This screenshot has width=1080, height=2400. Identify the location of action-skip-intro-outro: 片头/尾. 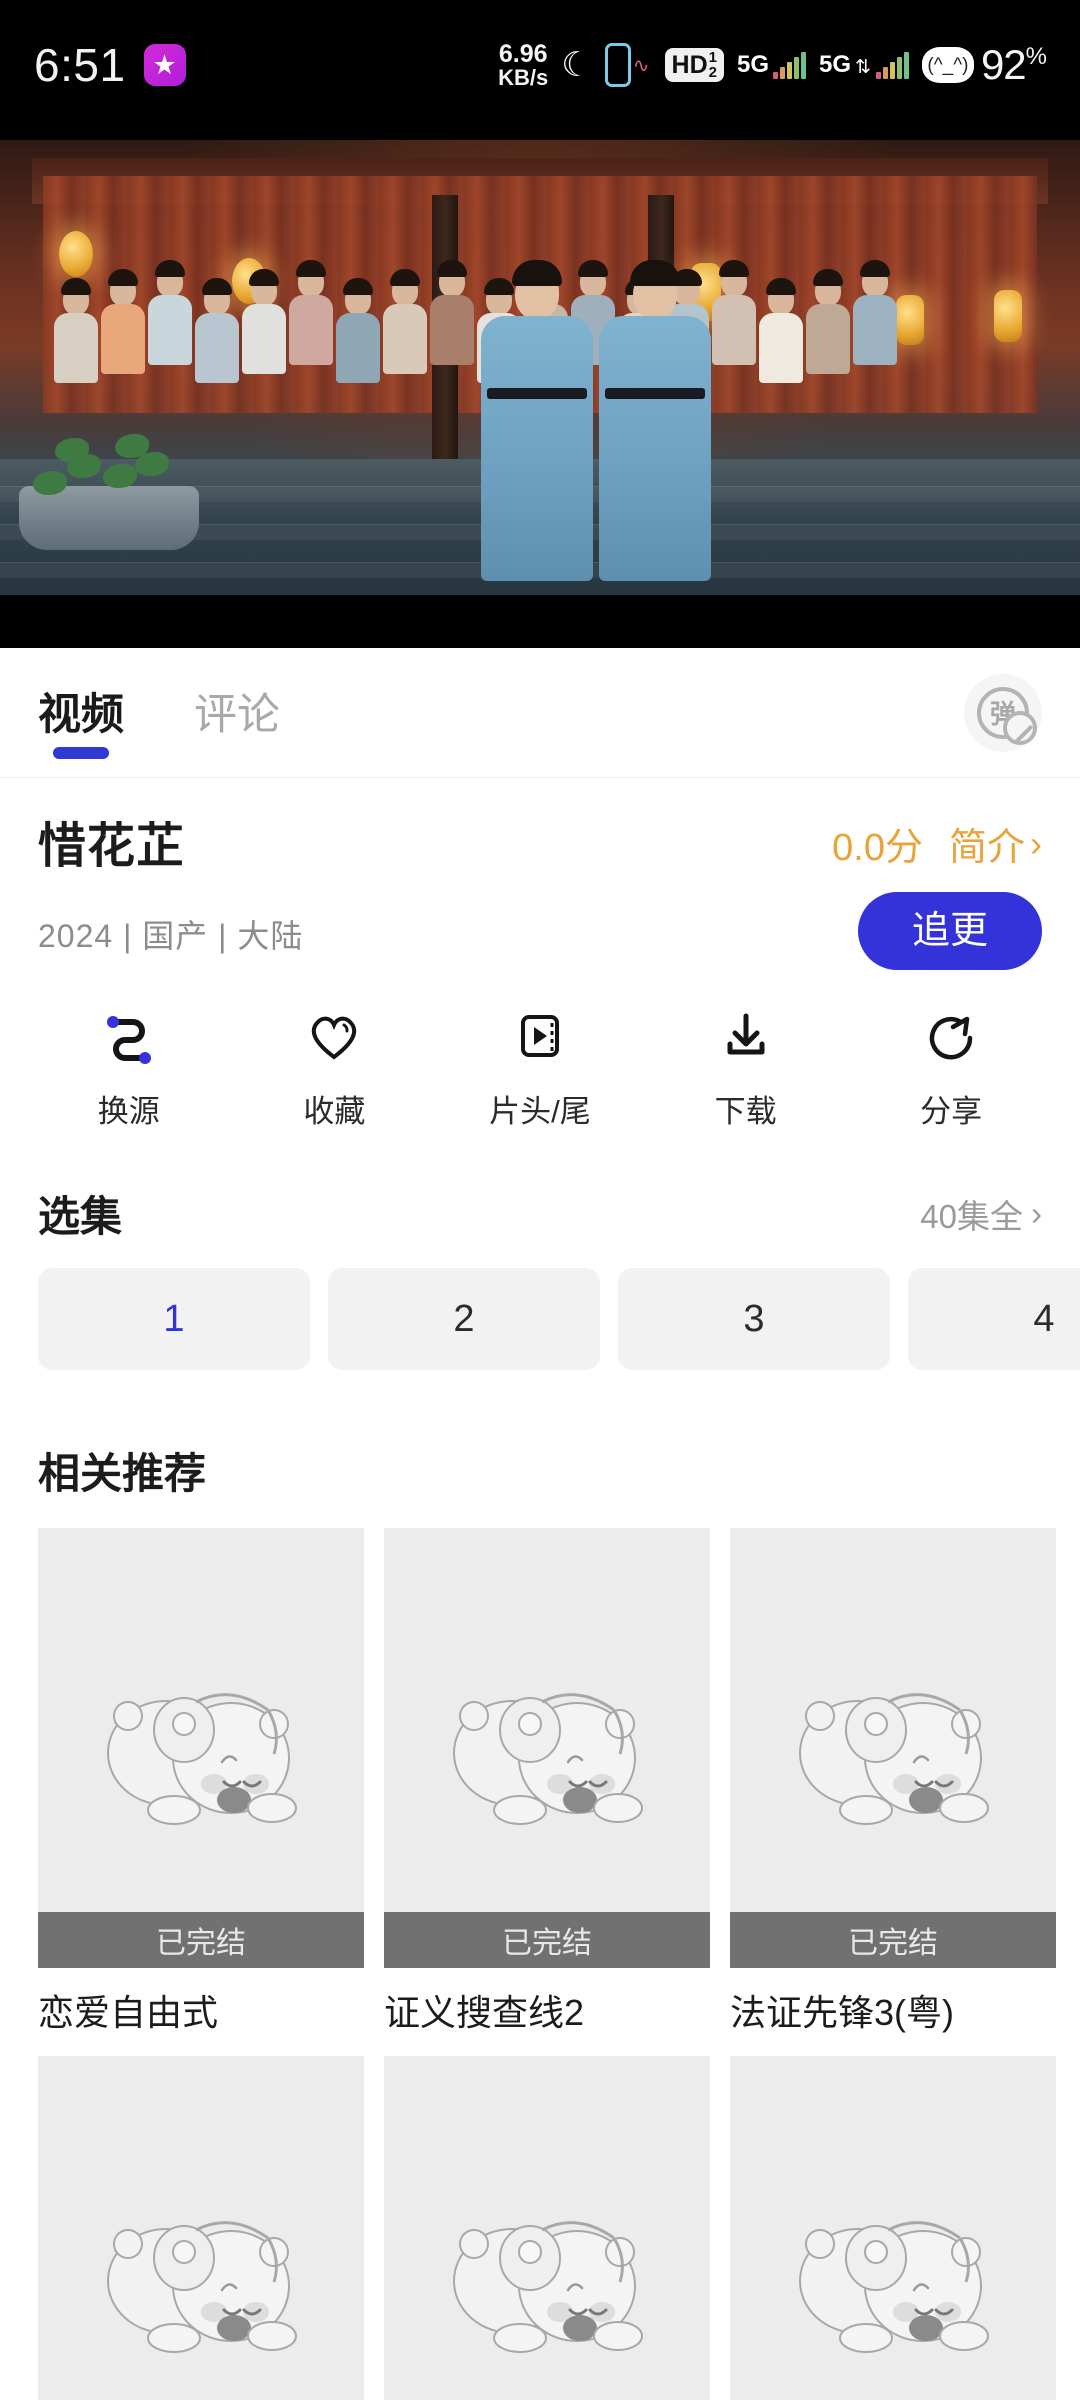
(540, 1065).